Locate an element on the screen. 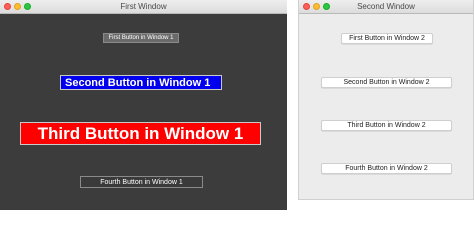 This screenshot has width=474, height=240. second-window-titlebar: Second Window is located at coordinates (386, 7).